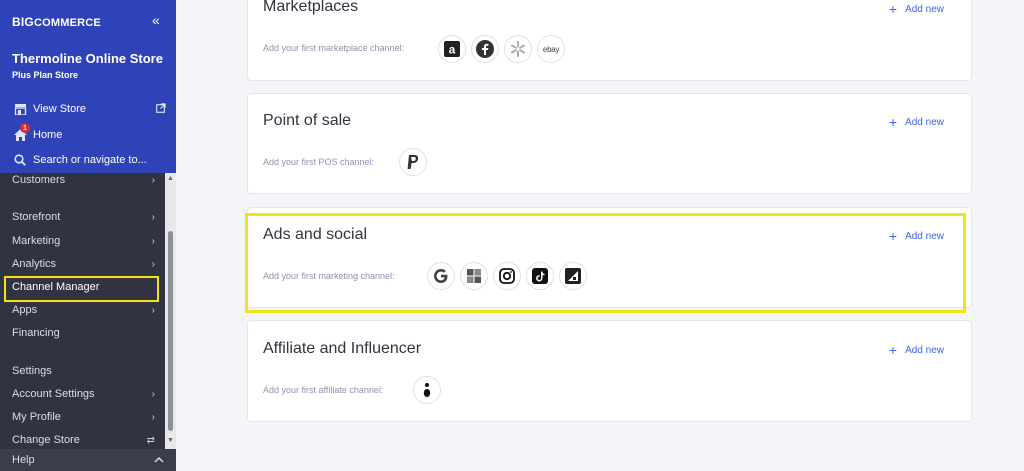 The height and width of the screenshot is (471, 1024). I want to click on add-new-pos-button: + Add new, so click(916, 122).